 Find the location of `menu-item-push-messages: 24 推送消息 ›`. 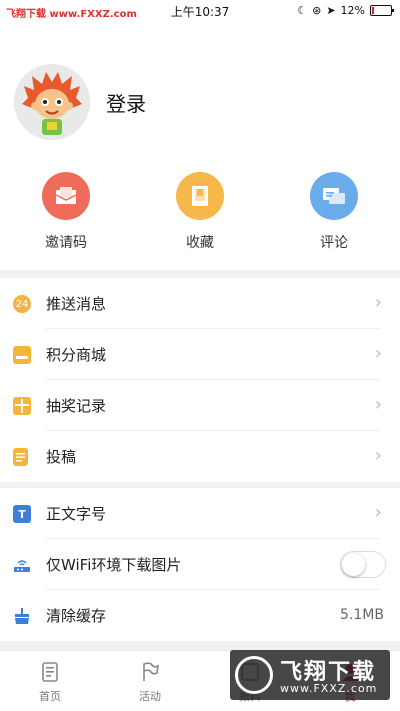

menu-item-push-messages: 24 推送消息 › is located at coordinates (200, 303).